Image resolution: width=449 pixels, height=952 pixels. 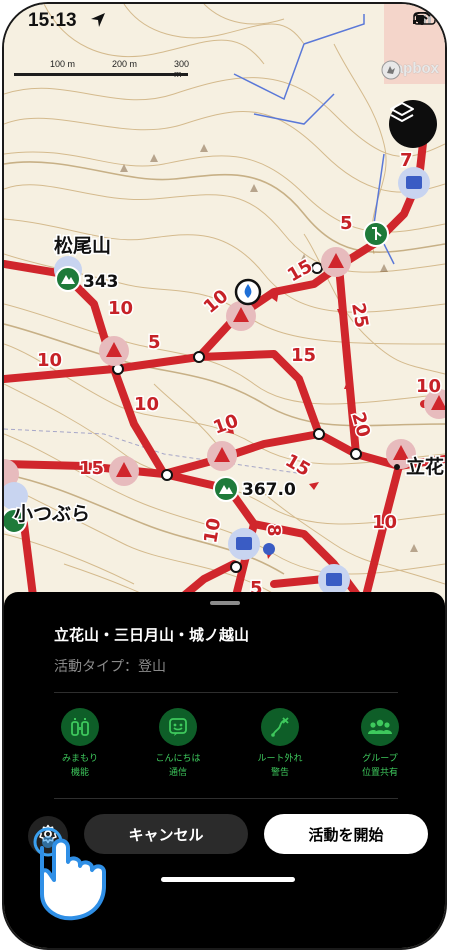 I want to click on svg-text: 8, so click(x=273, y=530).